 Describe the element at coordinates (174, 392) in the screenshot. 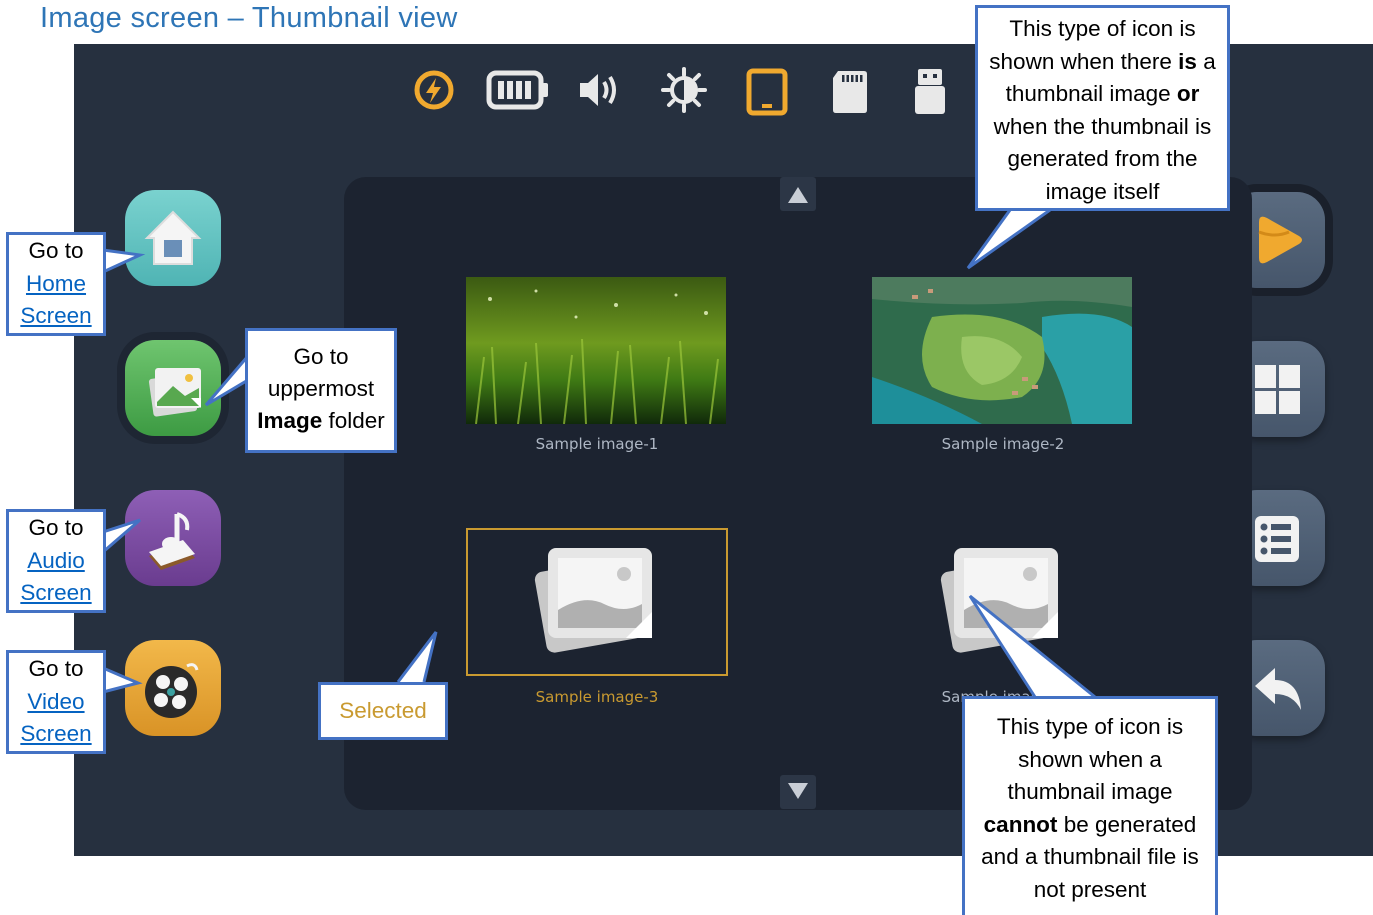

I see `image-app-icon` at that location.